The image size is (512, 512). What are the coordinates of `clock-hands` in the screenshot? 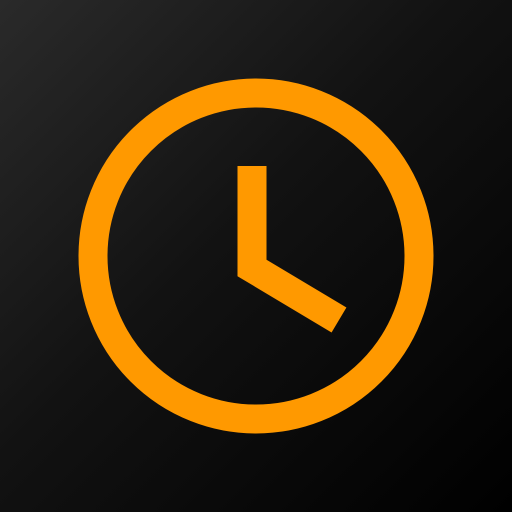 It's located at (292, 249).